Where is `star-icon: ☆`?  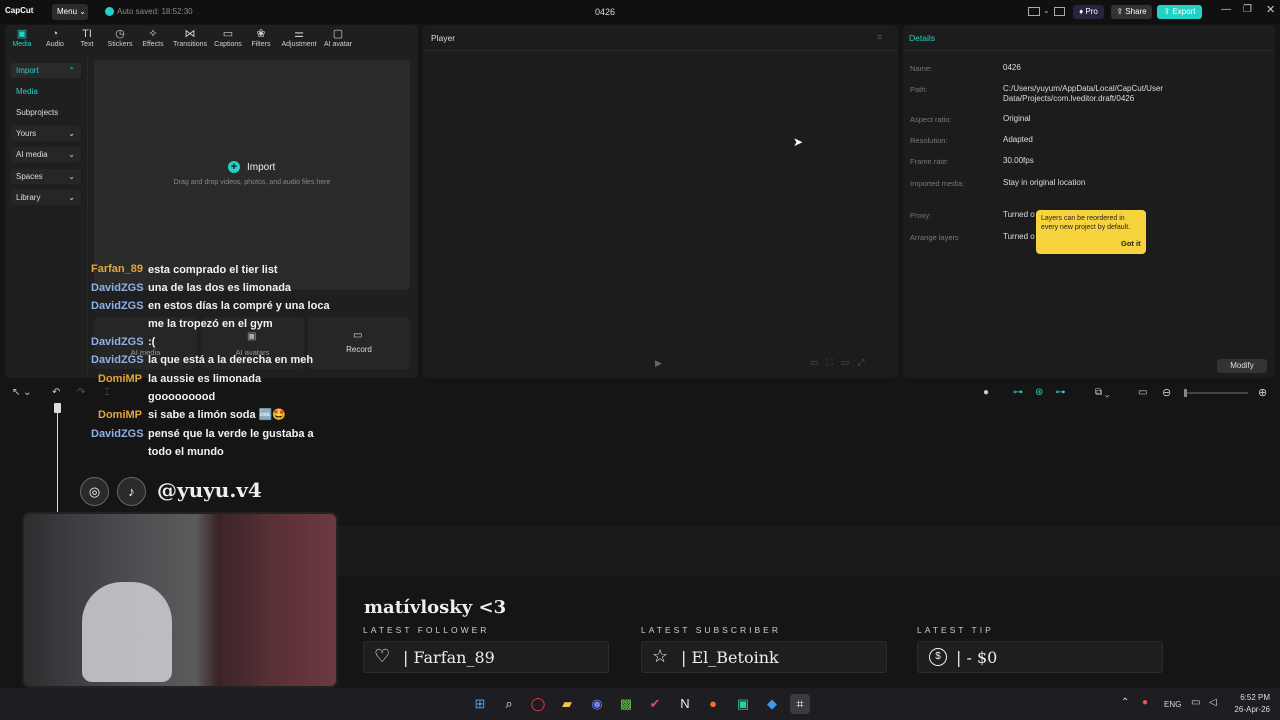
star-icon: ☆ is located at coordinates (660, 656).